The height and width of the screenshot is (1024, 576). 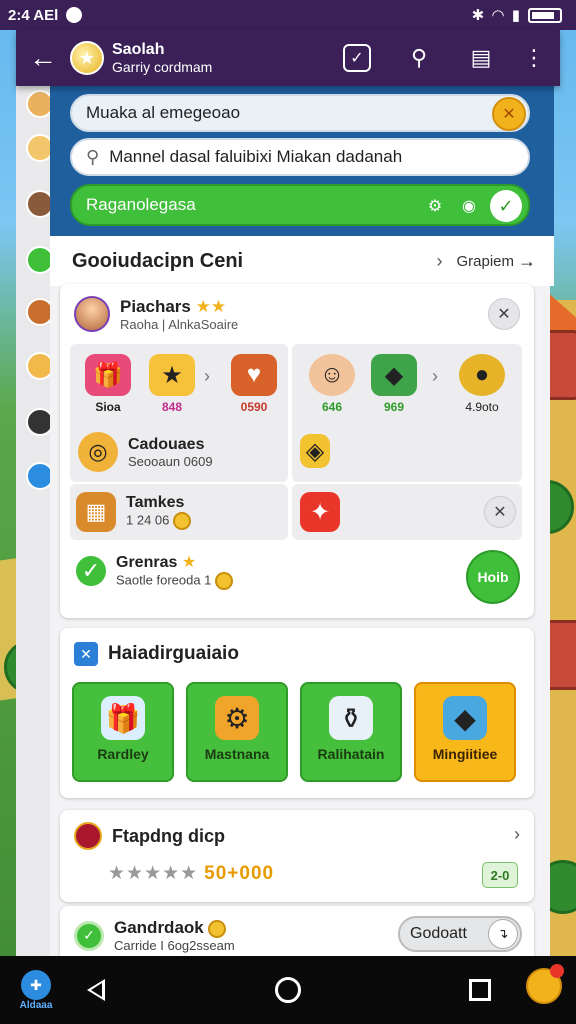 What do you see at coordinates (36, 1005) in the screenshot?
I see `app-shortcut-label: Aldaaa` at bounding box center [36, 1005].